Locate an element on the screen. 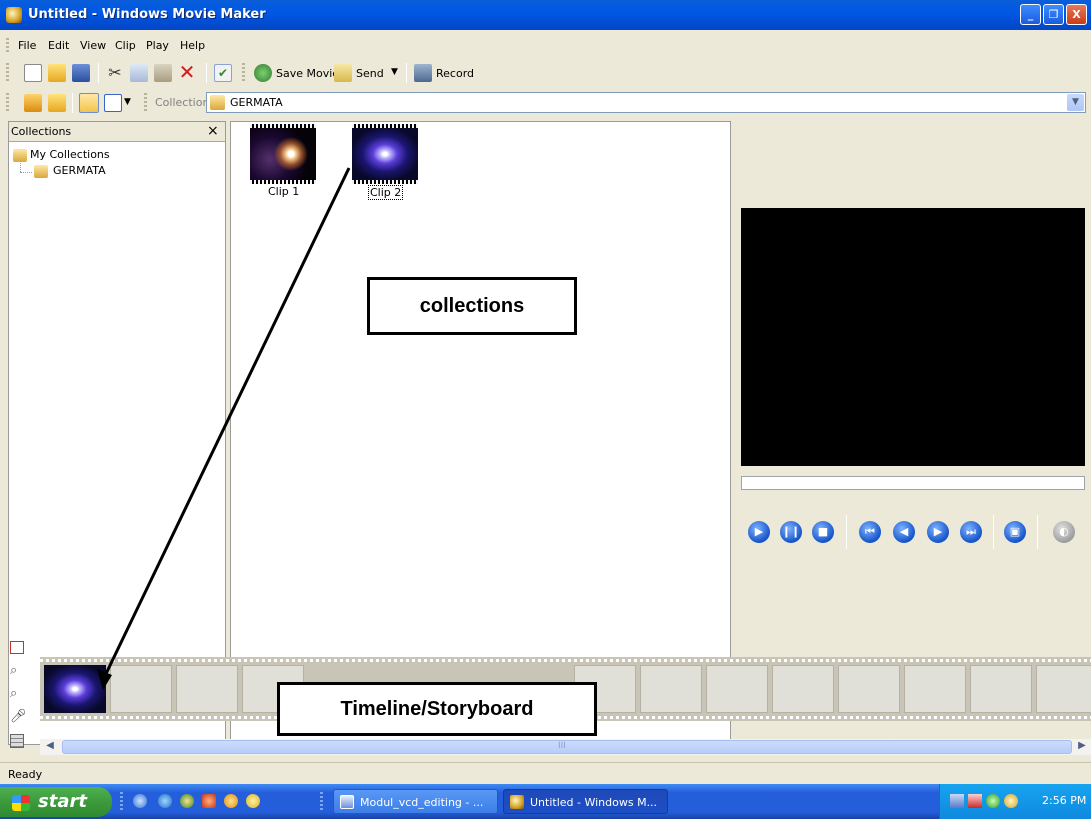 The width and height of the screenshot is (1091, 819). annotation-arrow is located at coordinates (224, 428).